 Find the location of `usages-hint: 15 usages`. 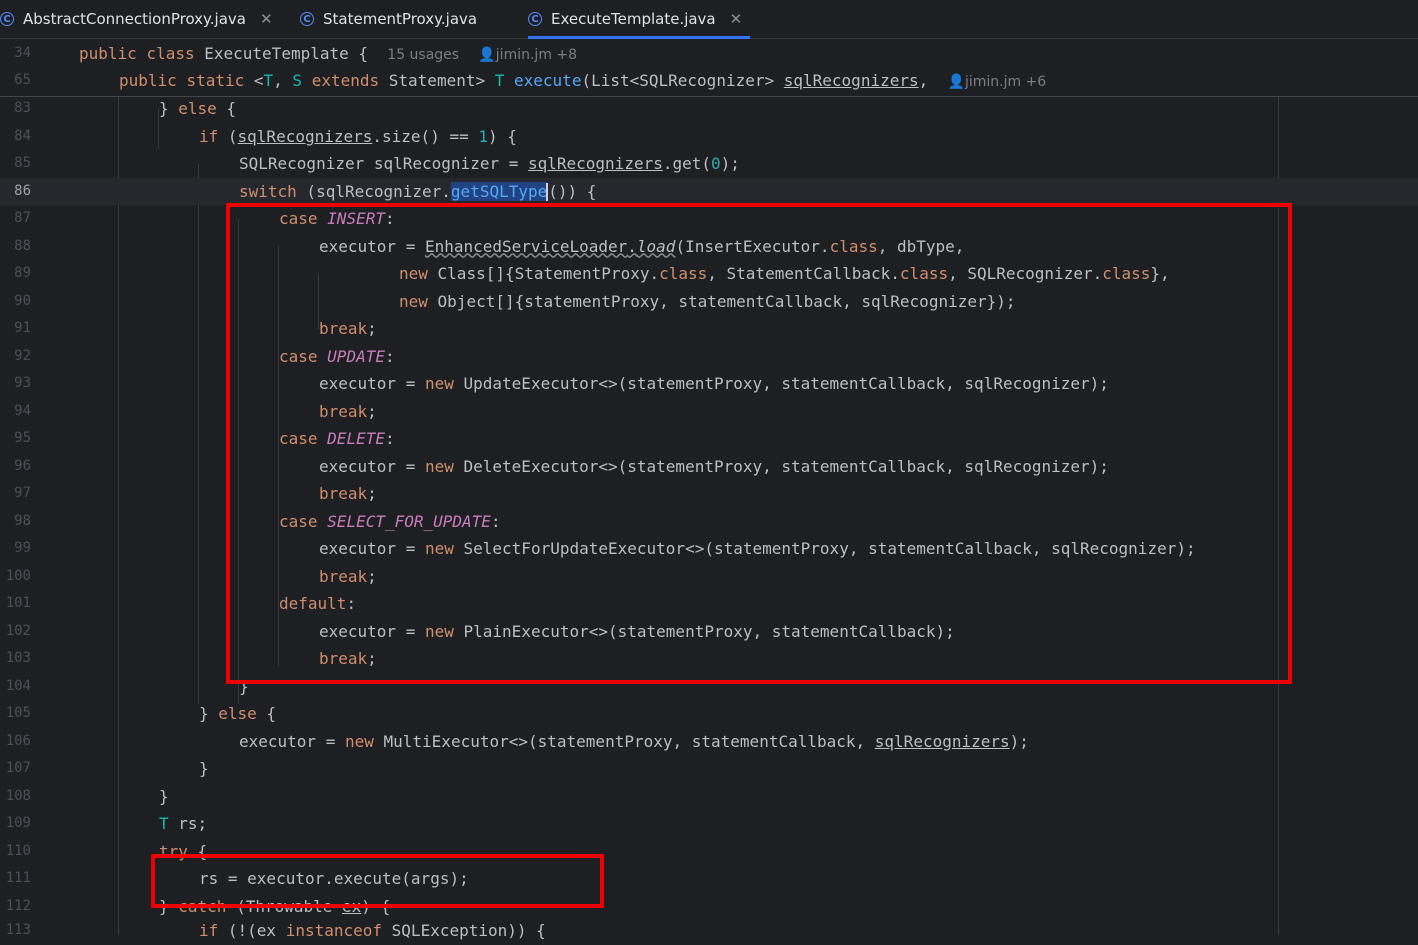

usages-hint: 15 usages is located at coordinates (423, 55).